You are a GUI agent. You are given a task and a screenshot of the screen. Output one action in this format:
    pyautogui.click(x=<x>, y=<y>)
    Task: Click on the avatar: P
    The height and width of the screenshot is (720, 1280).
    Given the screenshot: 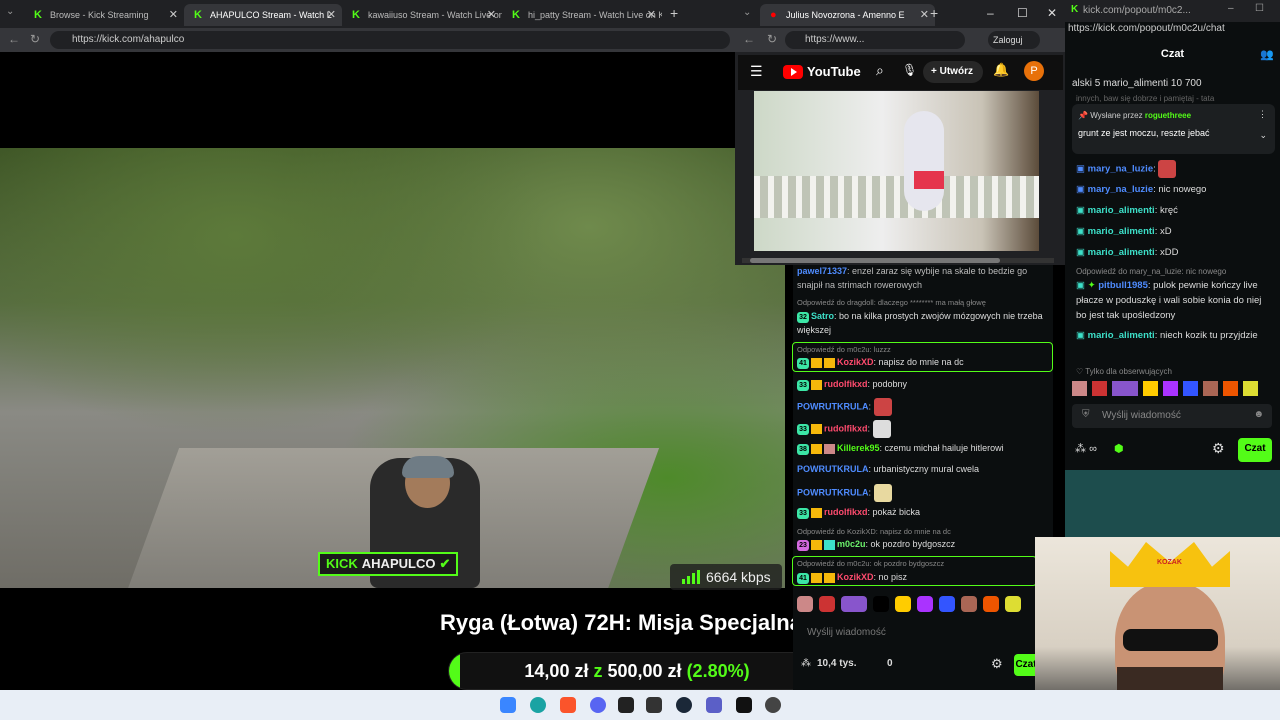 What is the action you would take?
    pyautogui.click(x=1034, y=71)
    